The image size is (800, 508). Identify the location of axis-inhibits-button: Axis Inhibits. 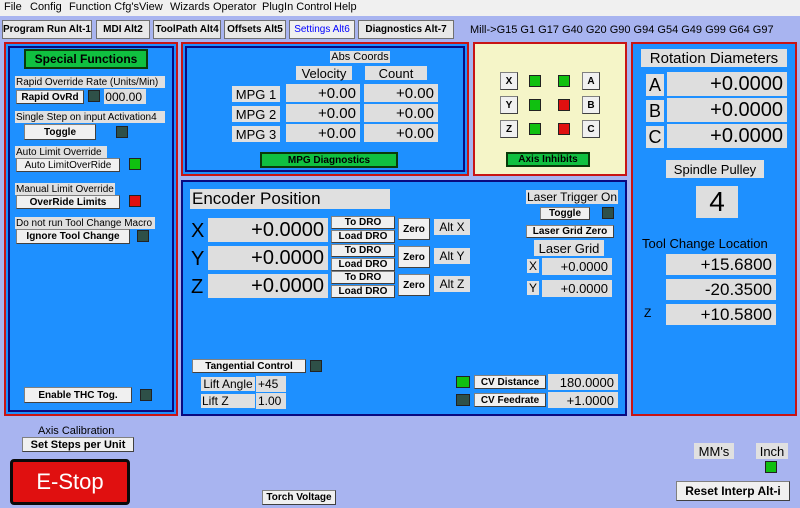
(548, 159).